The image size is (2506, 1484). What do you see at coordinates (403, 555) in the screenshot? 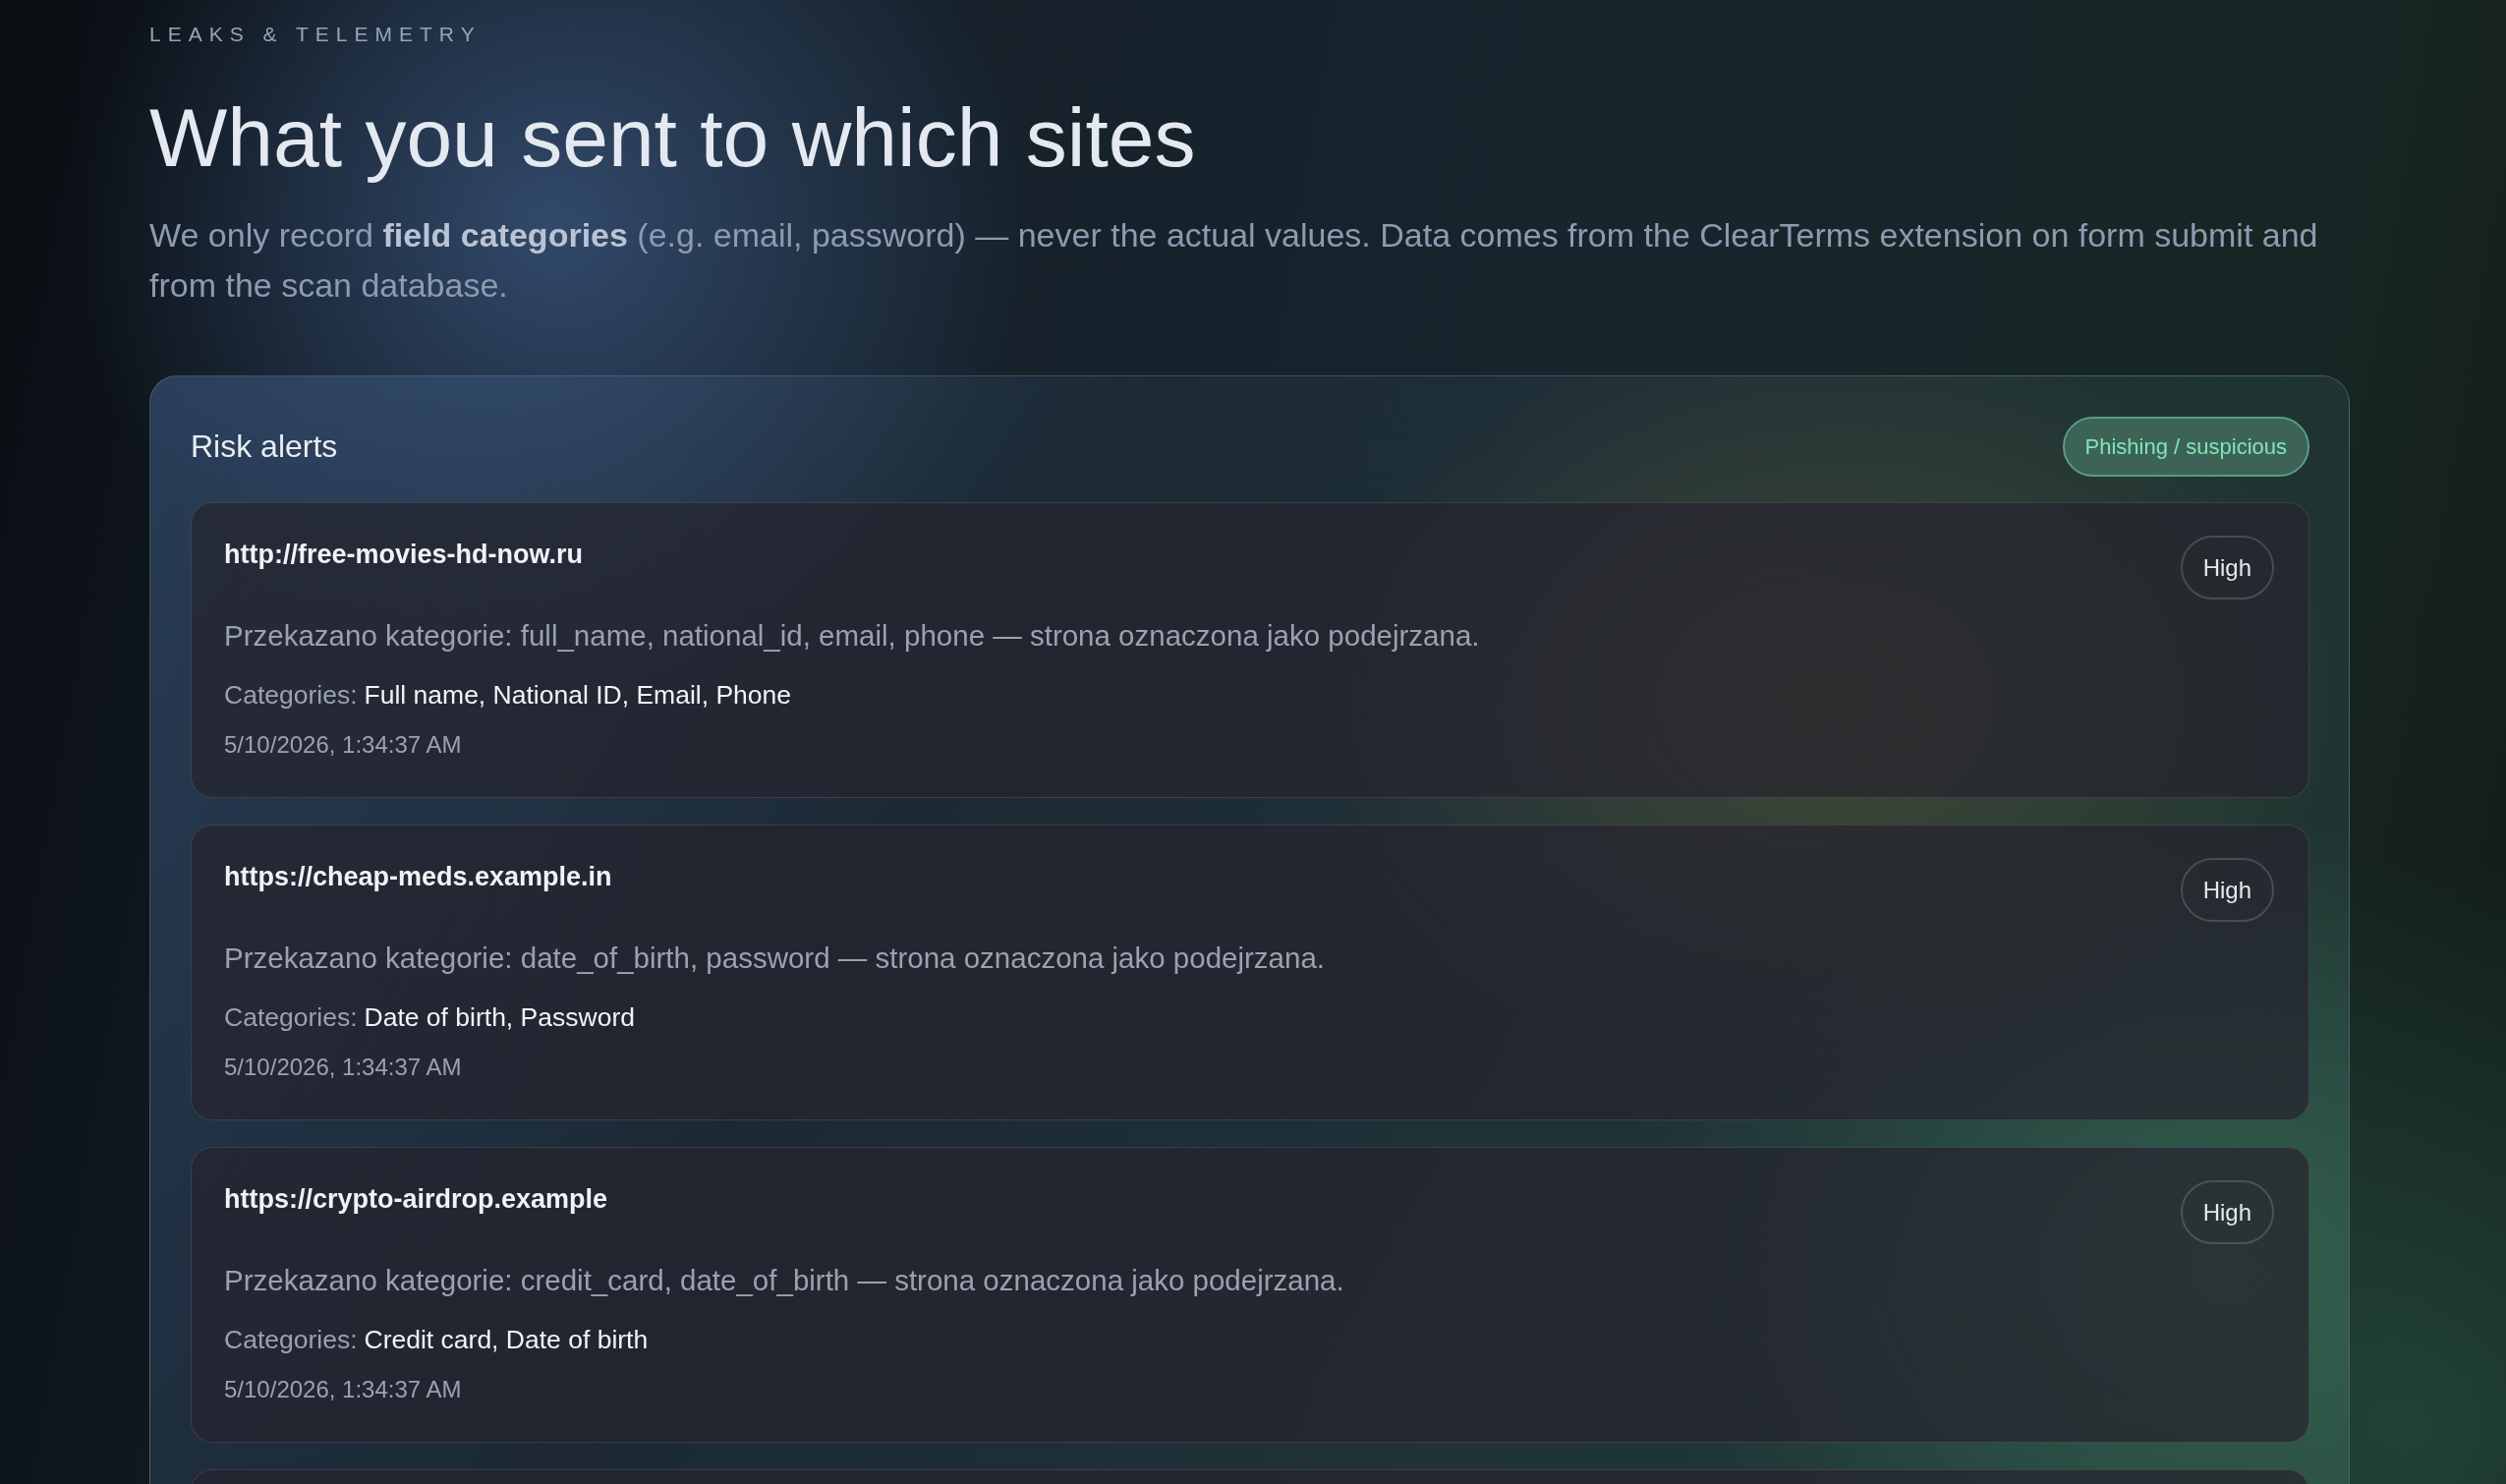
I see `site-url: http://free-movies-hd-now.ru` at bounding box center [403, 555].